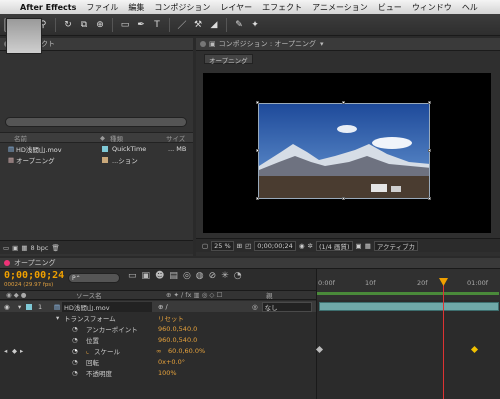 The image size is (500, 399). Describe the element at coordinates (187, 276) in the screenshot. I see `motion-blur-icon: ◎` at that location.